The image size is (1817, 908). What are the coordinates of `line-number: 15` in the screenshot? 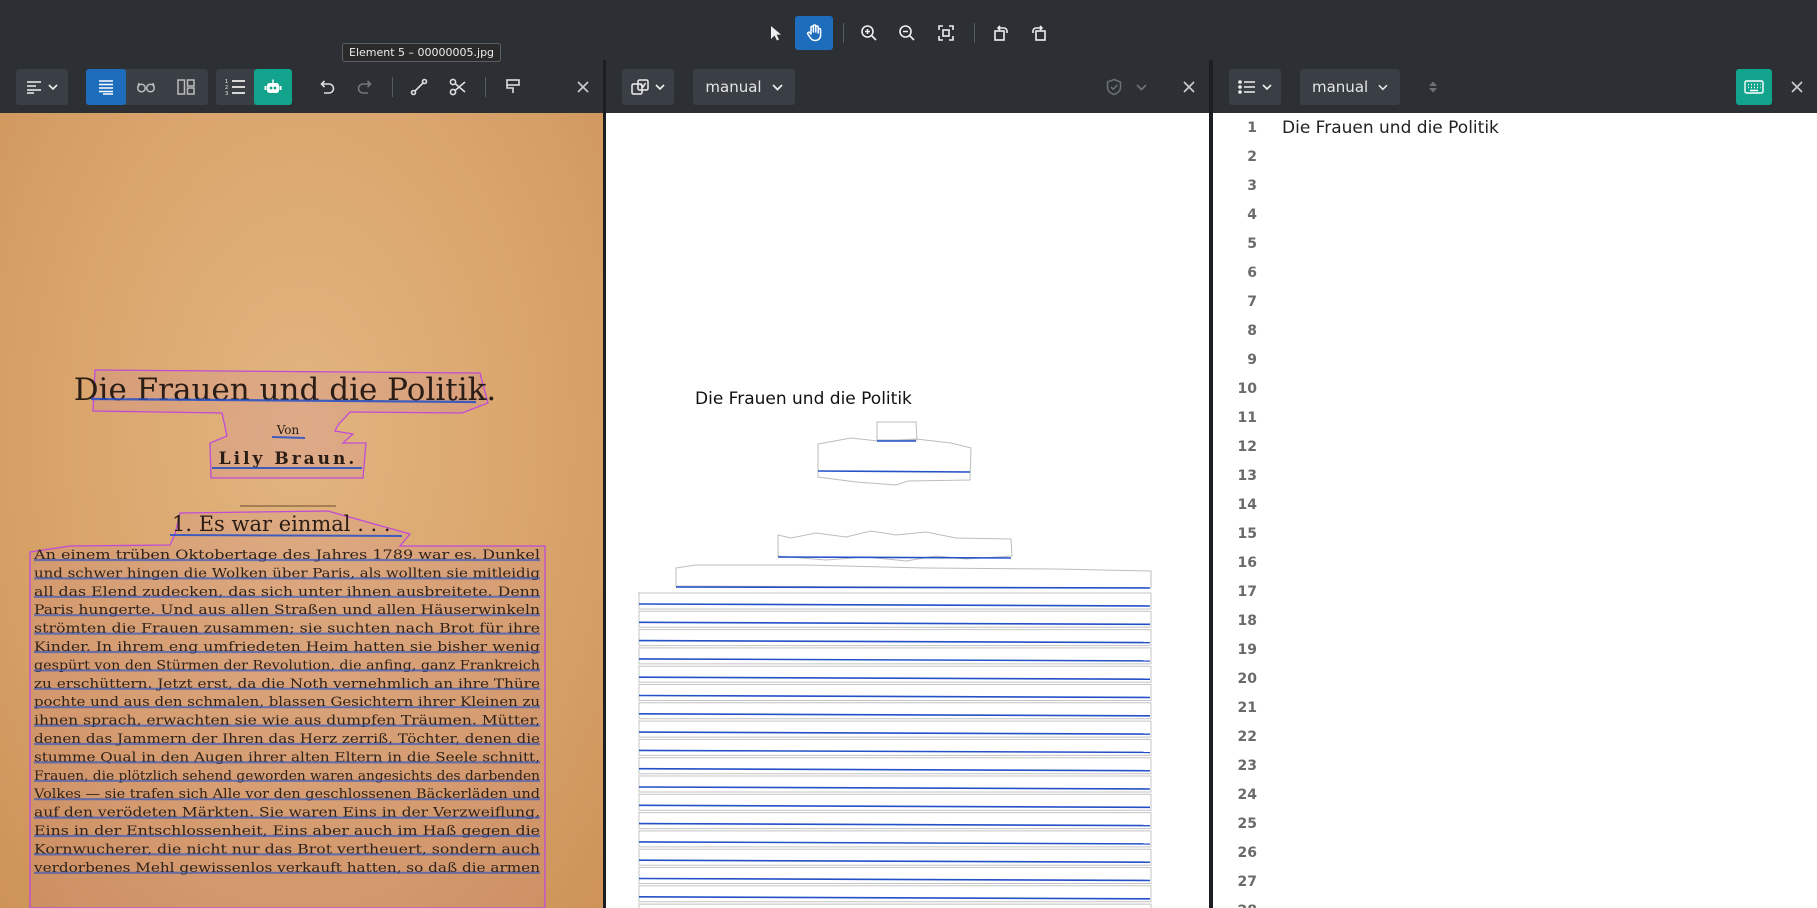 It's located at (1247, 534).